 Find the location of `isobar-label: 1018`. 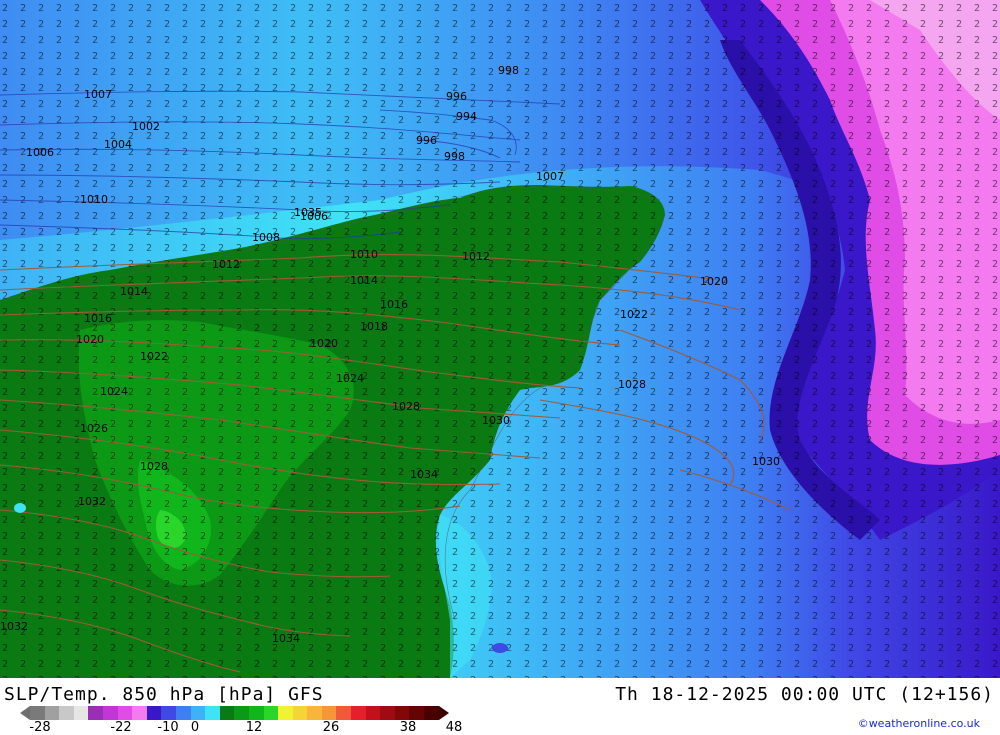

isobar-label: 1018 is located at coordinates (374, 326).